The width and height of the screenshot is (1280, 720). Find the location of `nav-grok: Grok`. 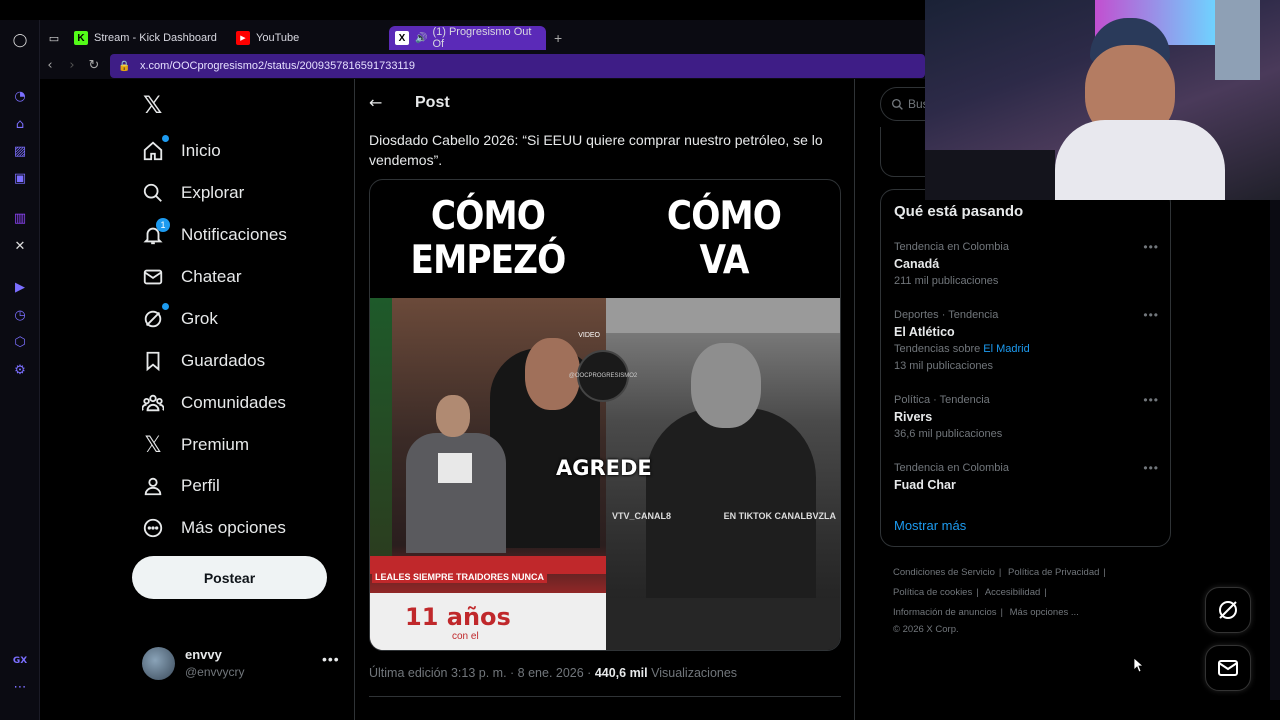

nav-grok: Grok is located at coordinates (179, 319).